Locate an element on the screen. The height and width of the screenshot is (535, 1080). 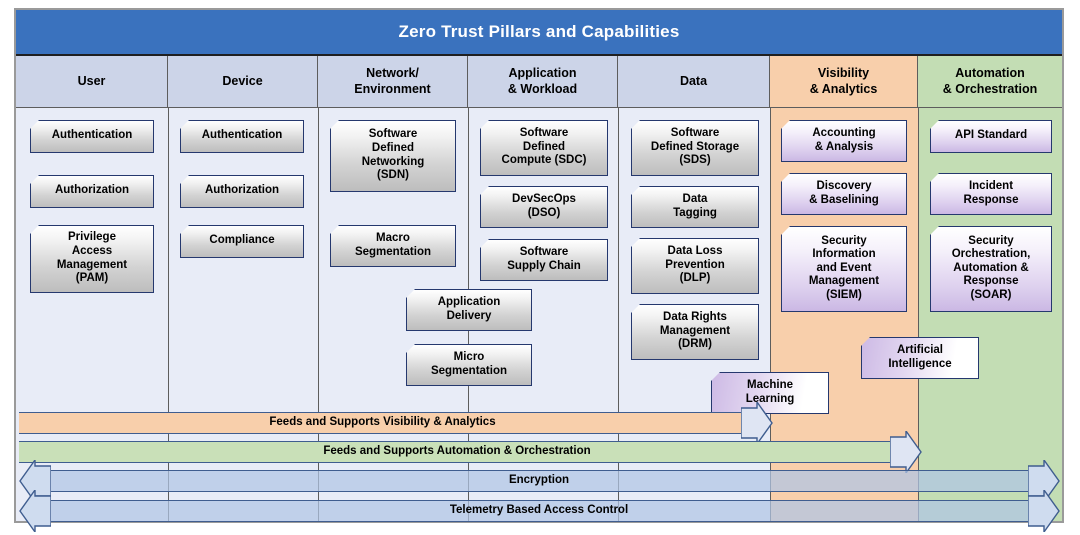
capability-app-sdc: Software Defined Compute (SDC) is located at coordinates (544, 148).